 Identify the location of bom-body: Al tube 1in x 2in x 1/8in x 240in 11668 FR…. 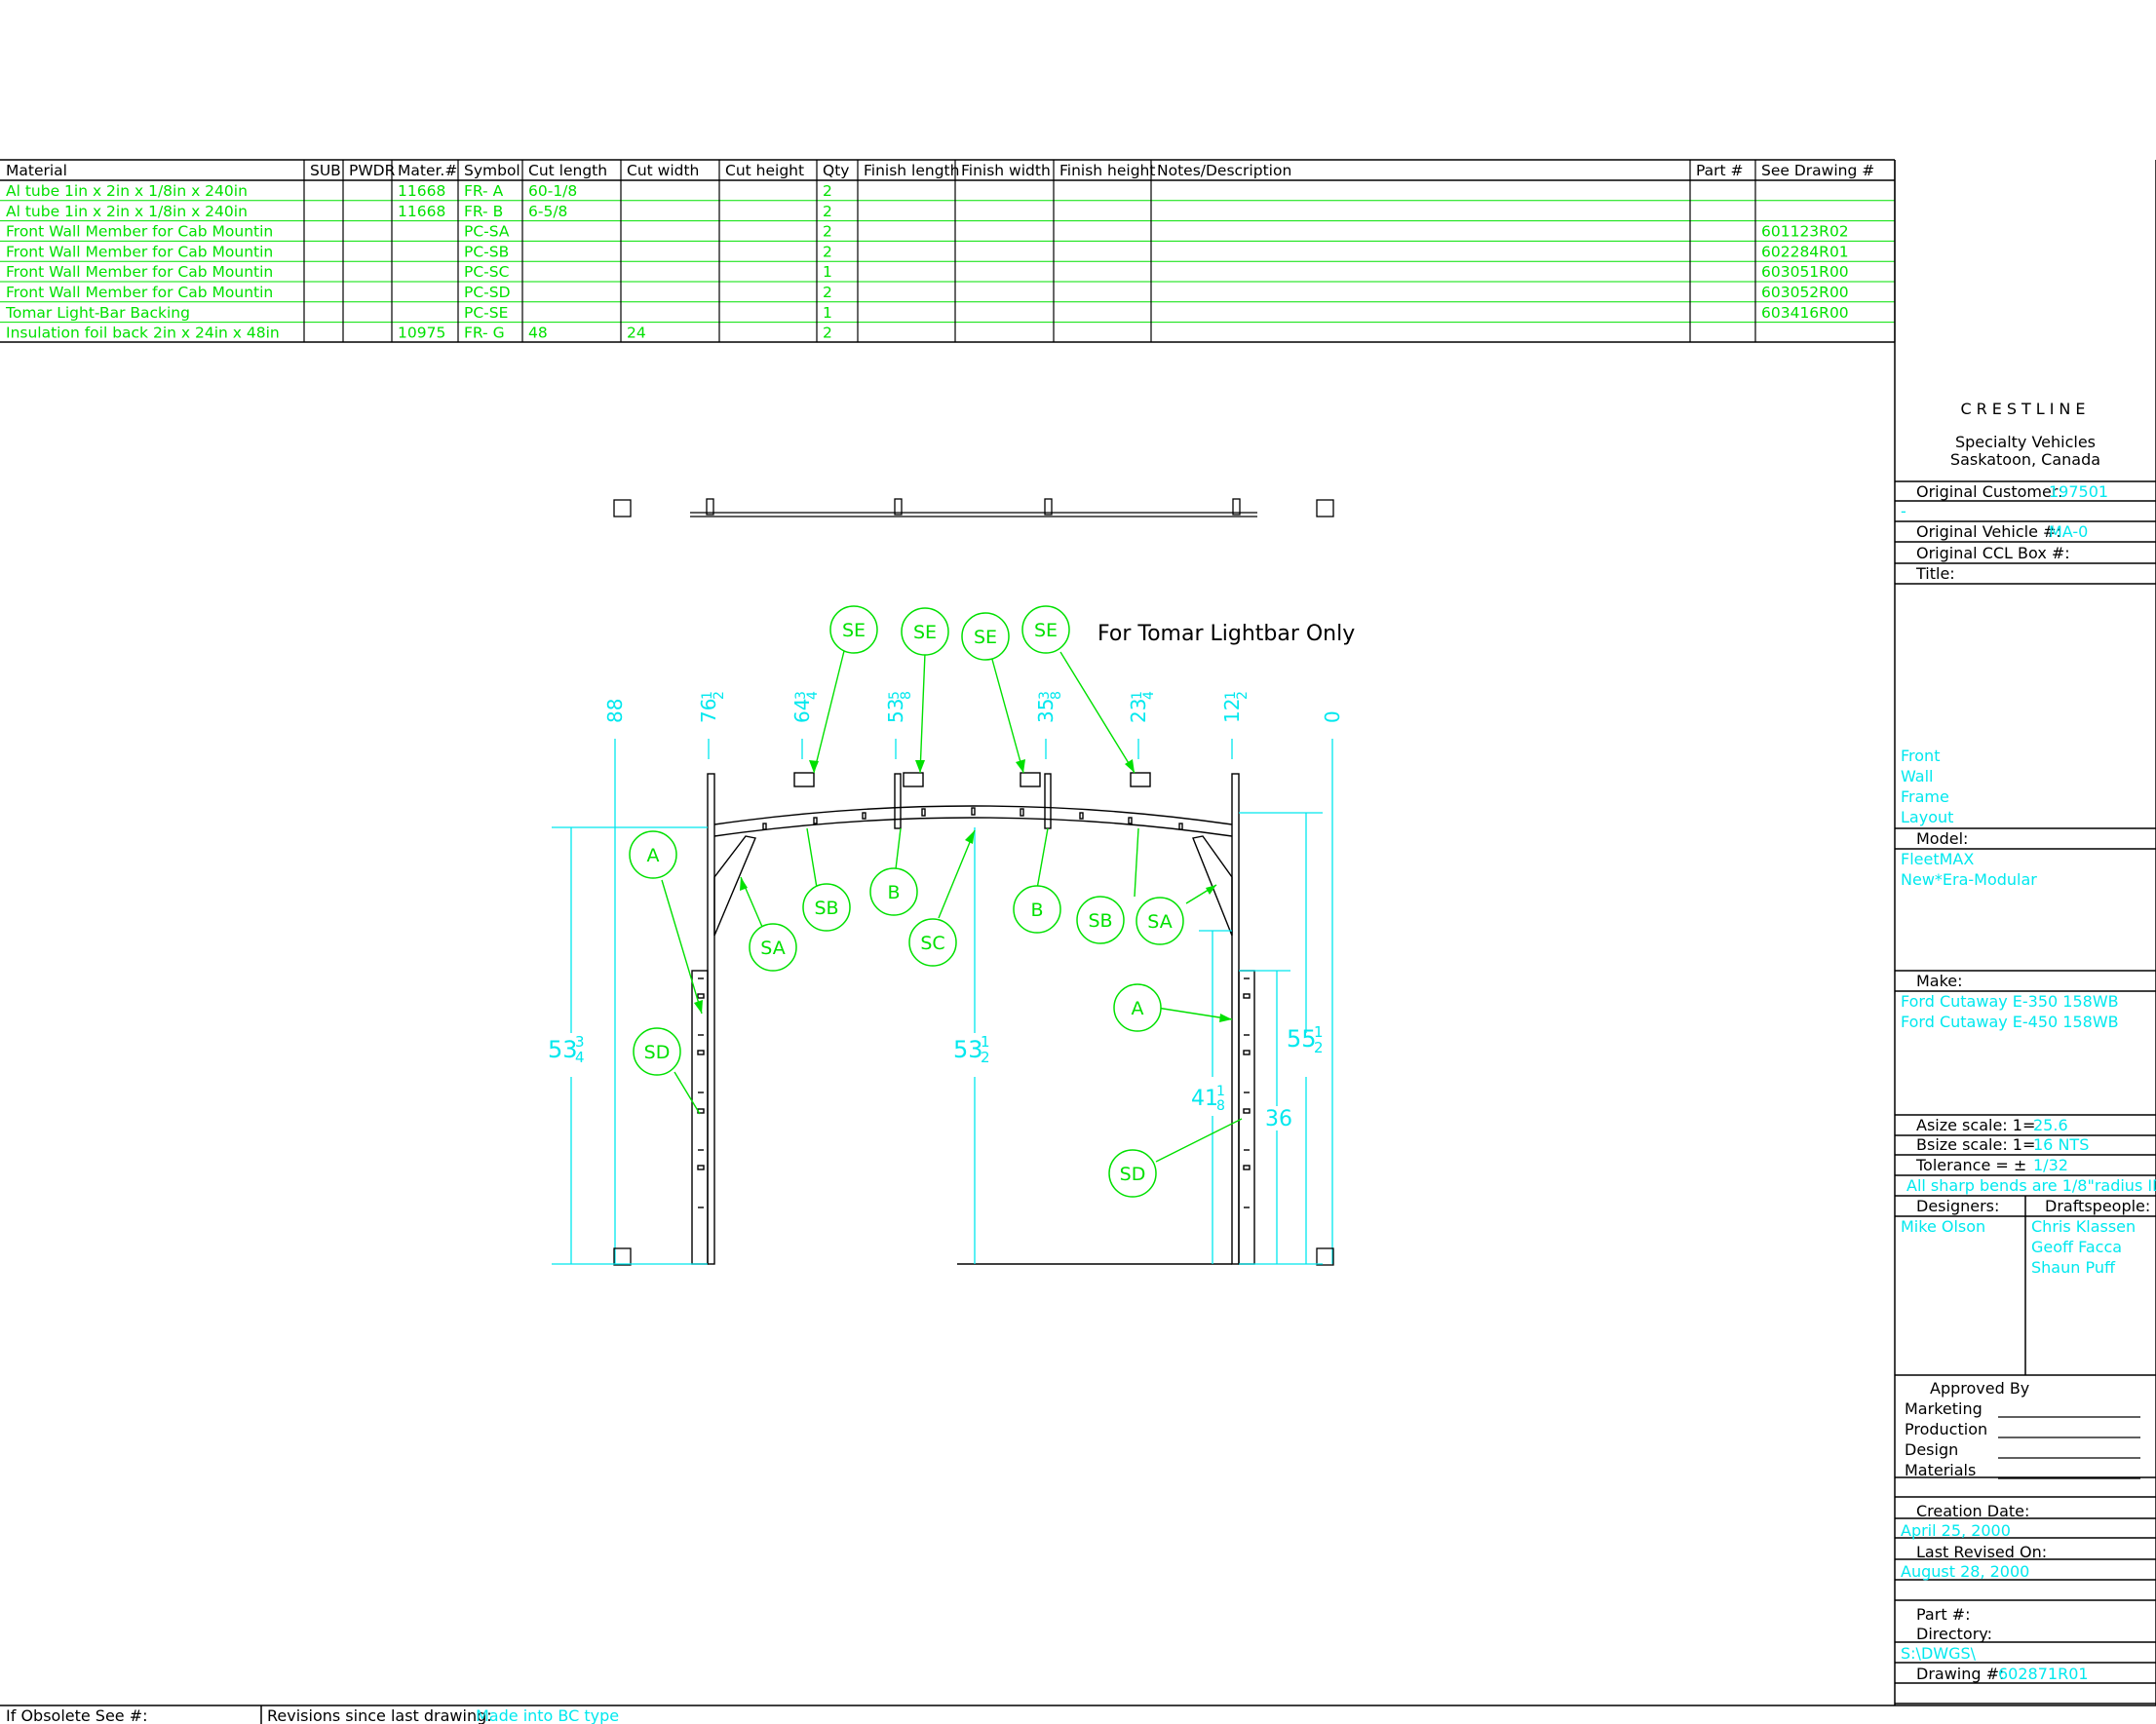
(927, 262).